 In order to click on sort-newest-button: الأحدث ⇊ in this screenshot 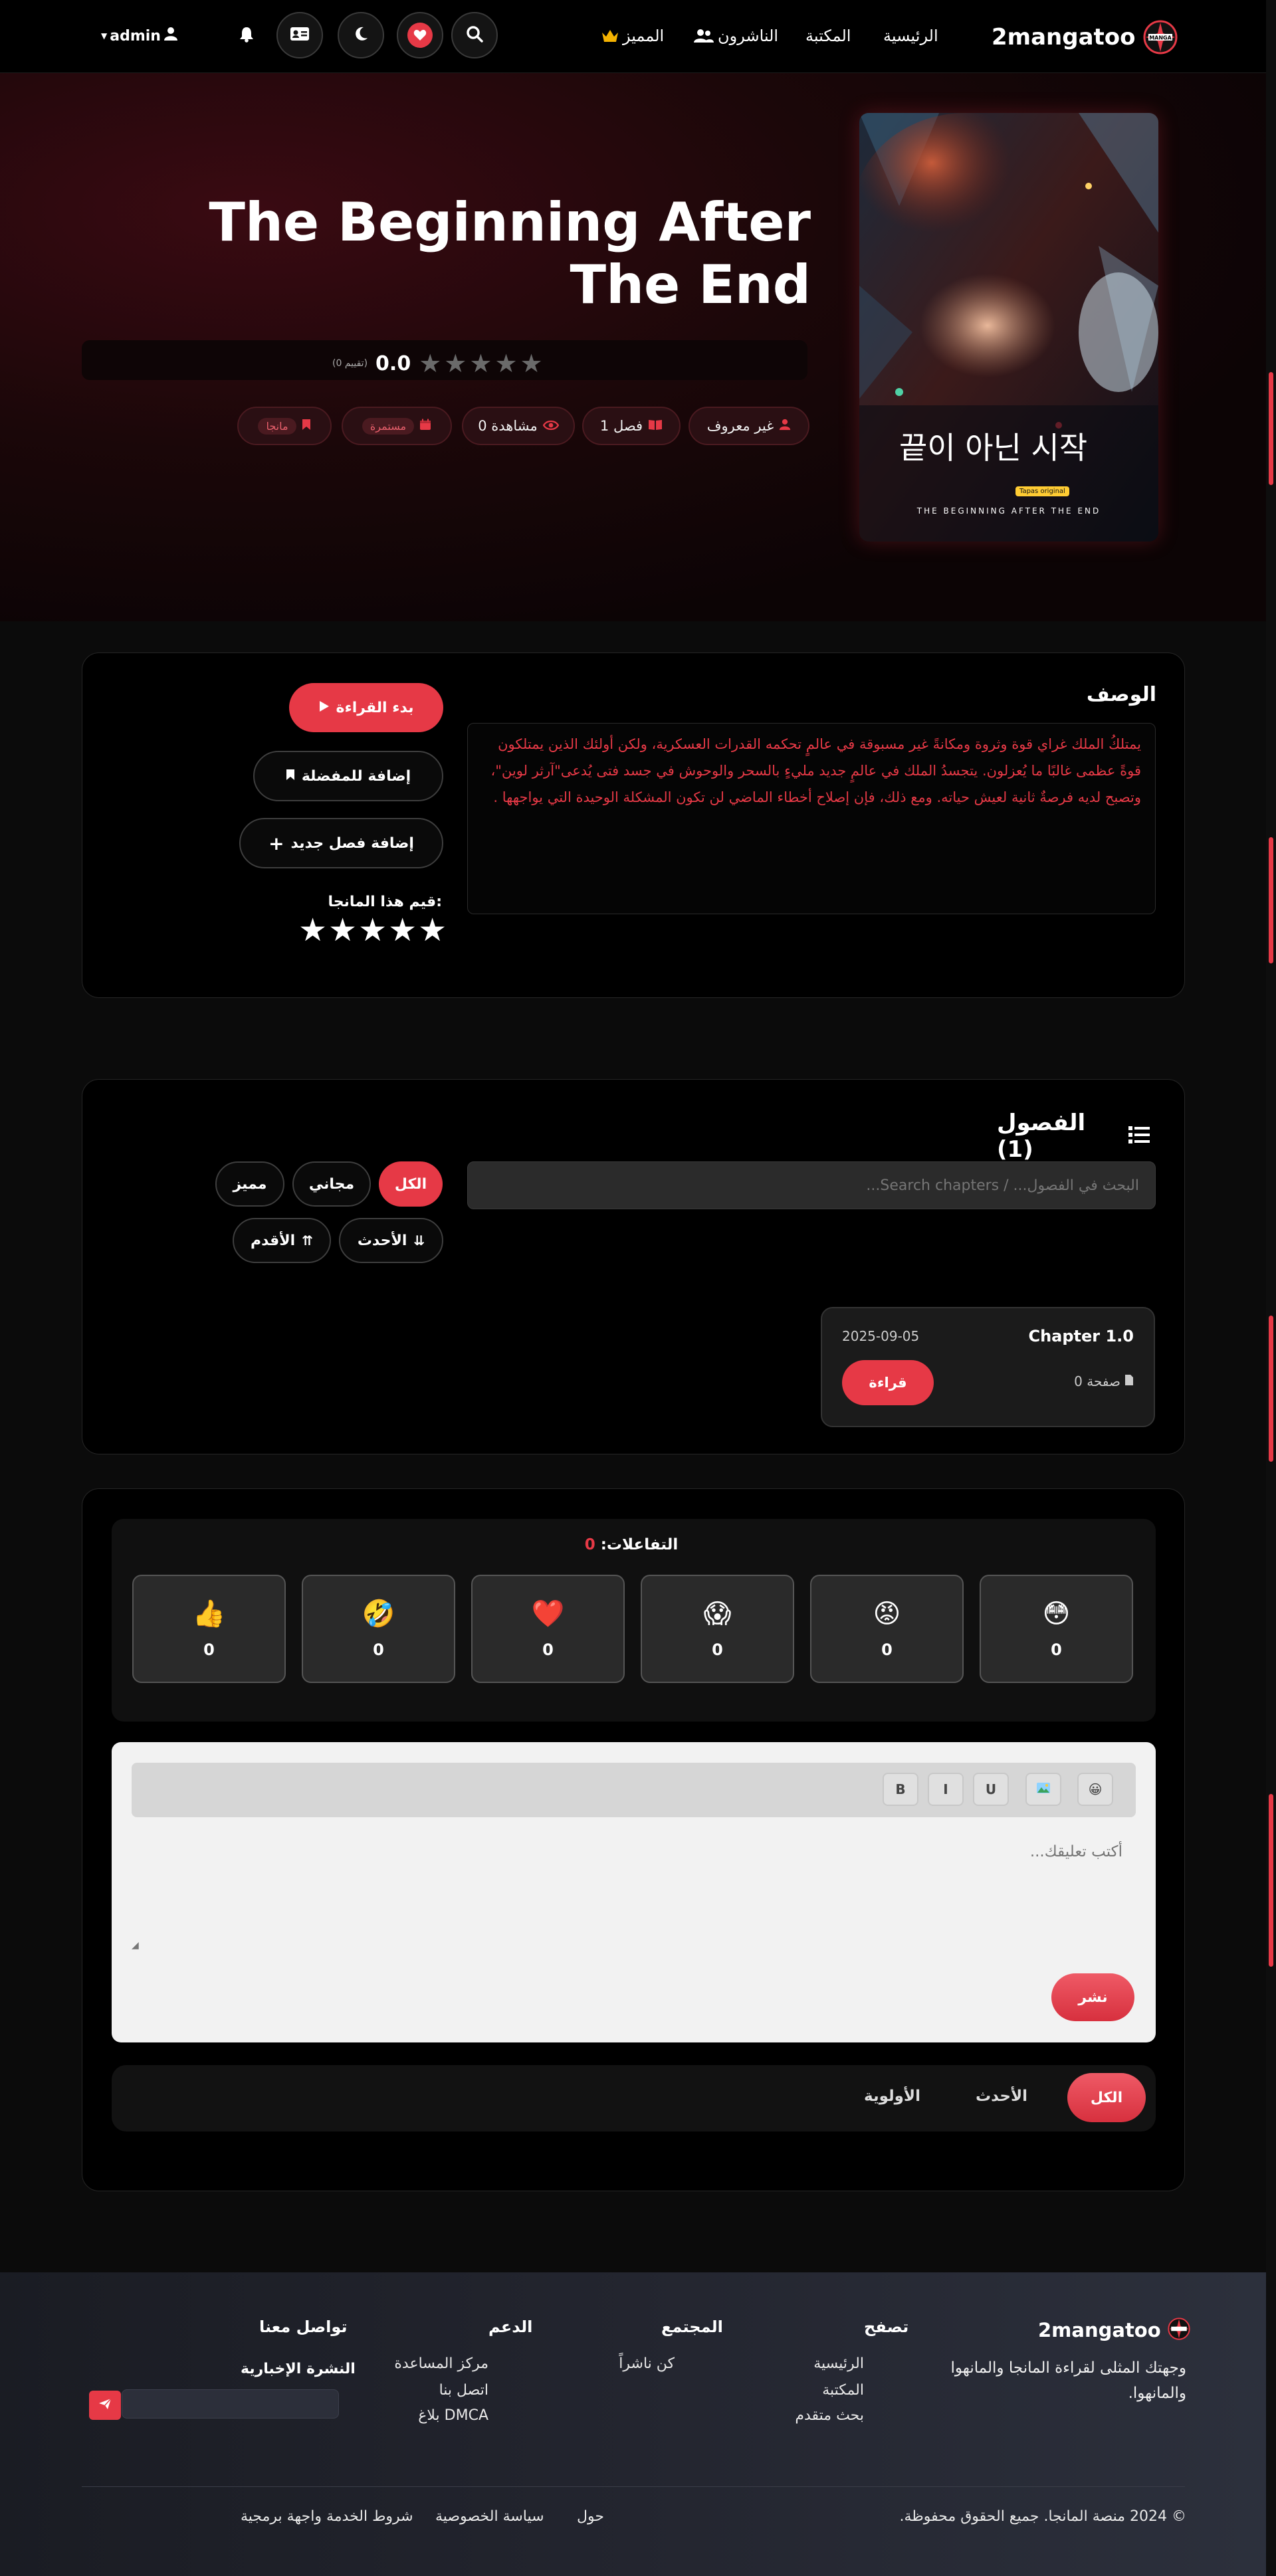, I will do `click(391, 1240)`.